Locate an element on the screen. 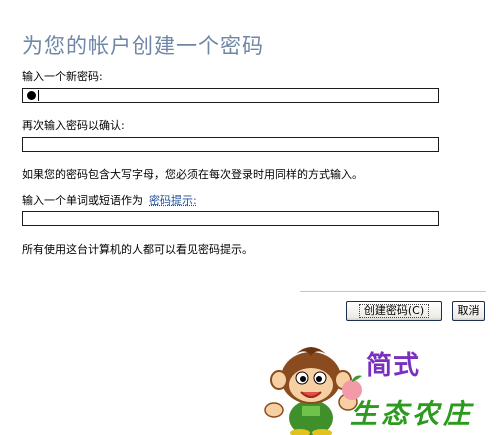 The image size is (500, 435). new-password-field is located at coordinates (230, 95).